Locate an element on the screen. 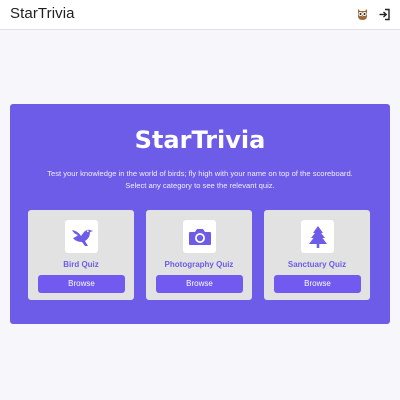  top-navbar: StarTrivia is located at coordinates (200, 15).